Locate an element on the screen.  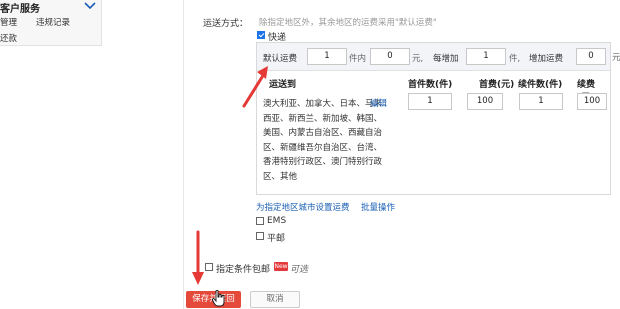
default-fee-label: 默认运费 is located at coordinates (280, 59).